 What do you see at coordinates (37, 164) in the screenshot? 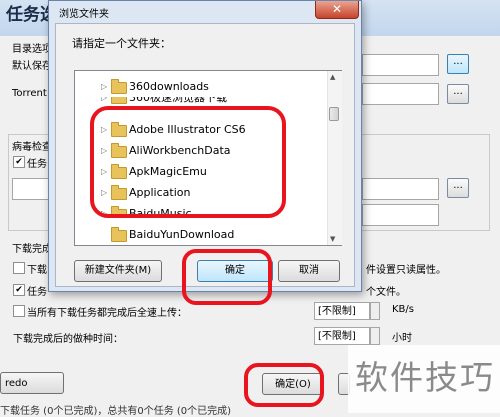
I see `virus-check-label: 任务` at bounding box center [37, 164].